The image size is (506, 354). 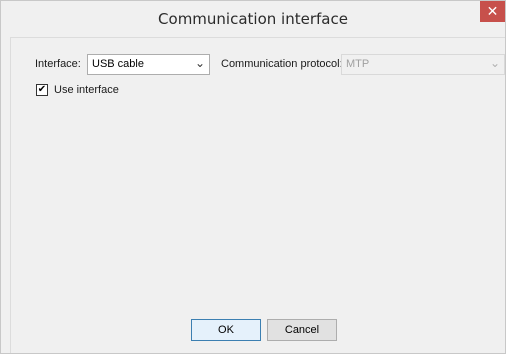 I want to click on interface-select-value: USB cable, so click(x=118, y=64).